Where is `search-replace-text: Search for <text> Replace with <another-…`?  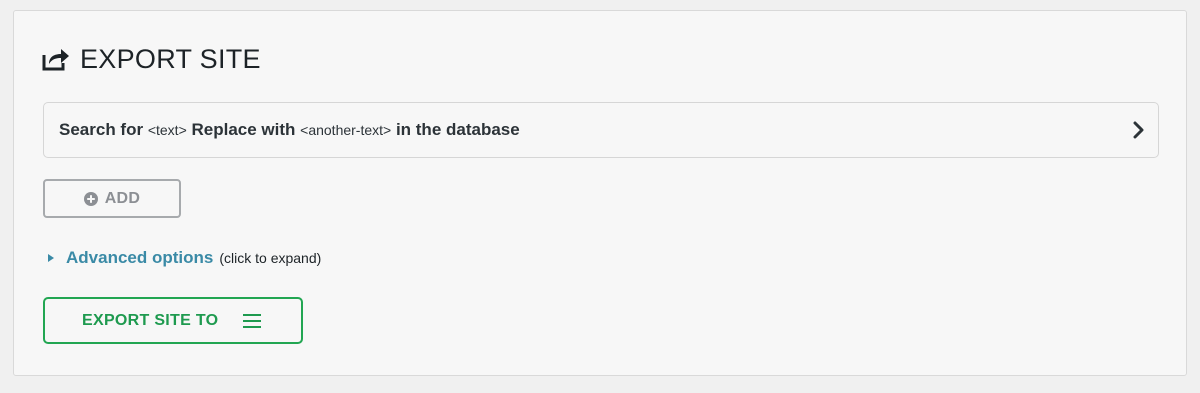
search-replace-text: Search for <text> Replace with <another-… is located at coordinates (289, 130).